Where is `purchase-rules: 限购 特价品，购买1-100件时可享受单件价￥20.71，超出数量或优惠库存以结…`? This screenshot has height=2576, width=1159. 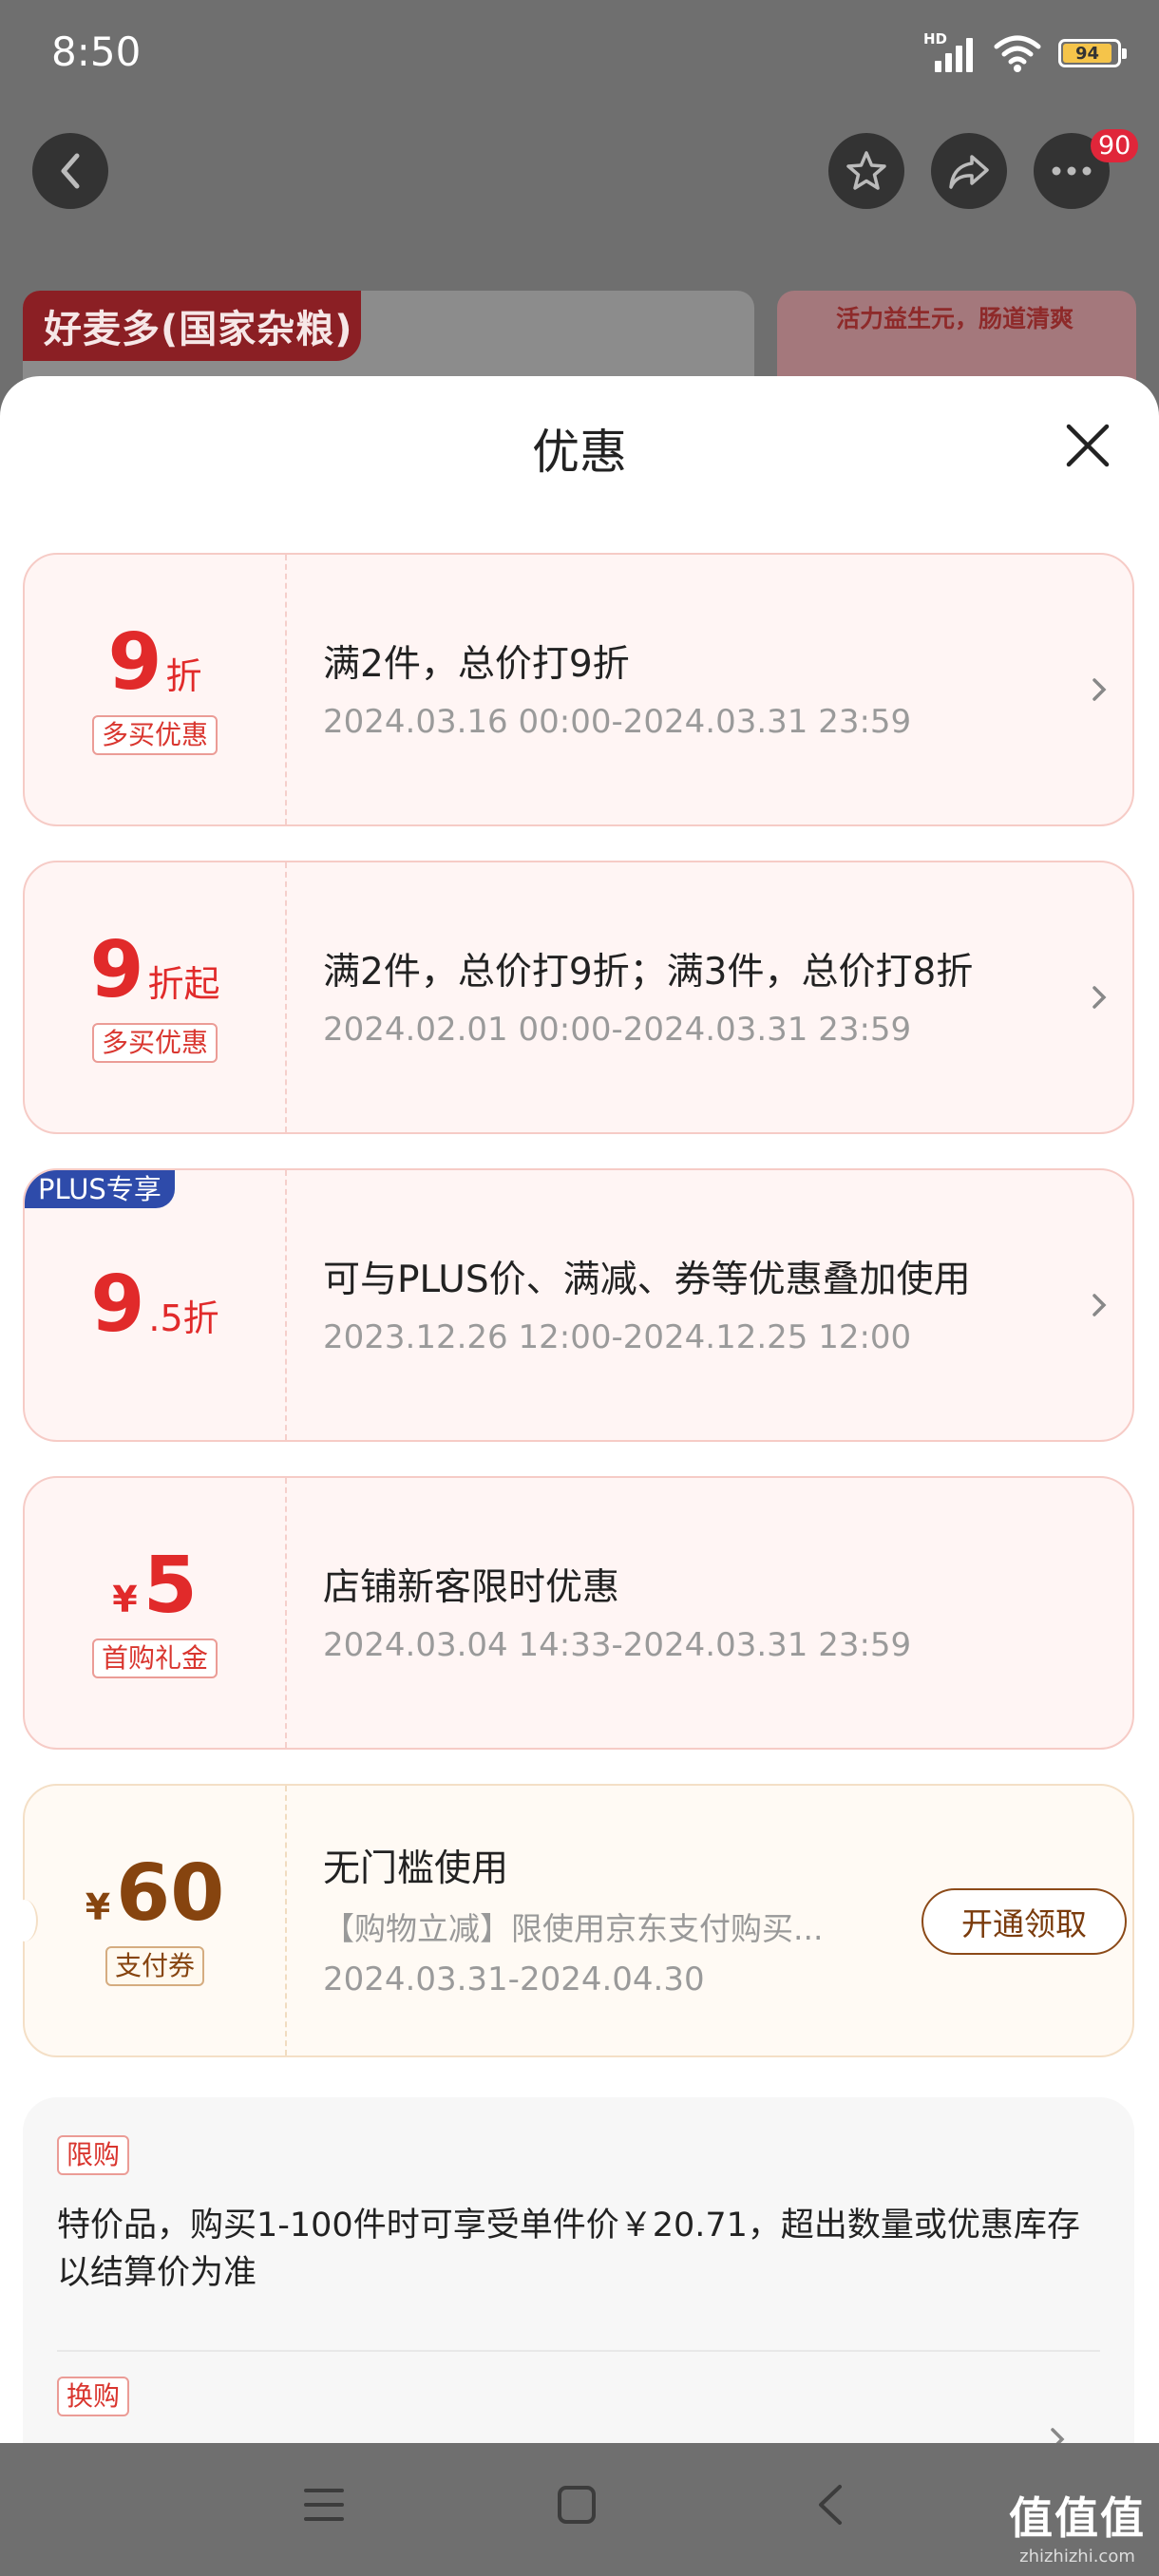 purchase-rules: 限购 特价品，购买1-100件时可享受单件价￥20.71，超出数量或优惠库存以结… is located at coordinates (578, 2270).